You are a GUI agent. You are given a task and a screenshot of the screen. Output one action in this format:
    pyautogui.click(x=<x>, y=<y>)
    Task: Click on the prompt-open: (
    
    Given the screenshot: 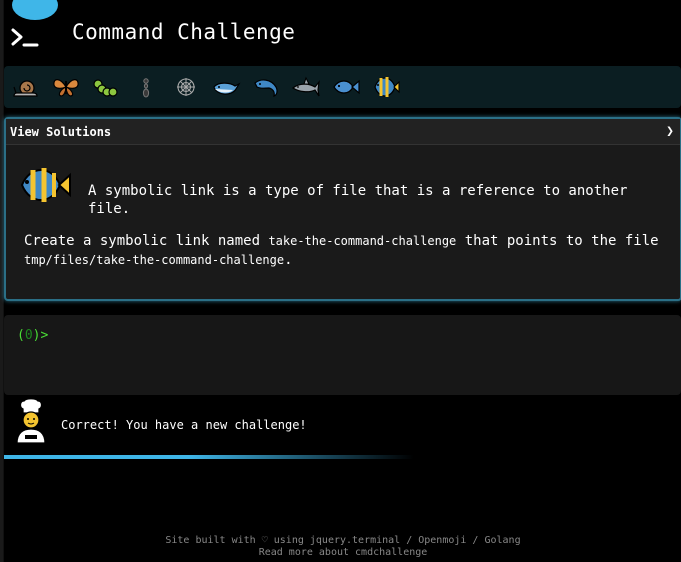 What is the action you would take?
    pyautogui.click(x=21, y=335)
    